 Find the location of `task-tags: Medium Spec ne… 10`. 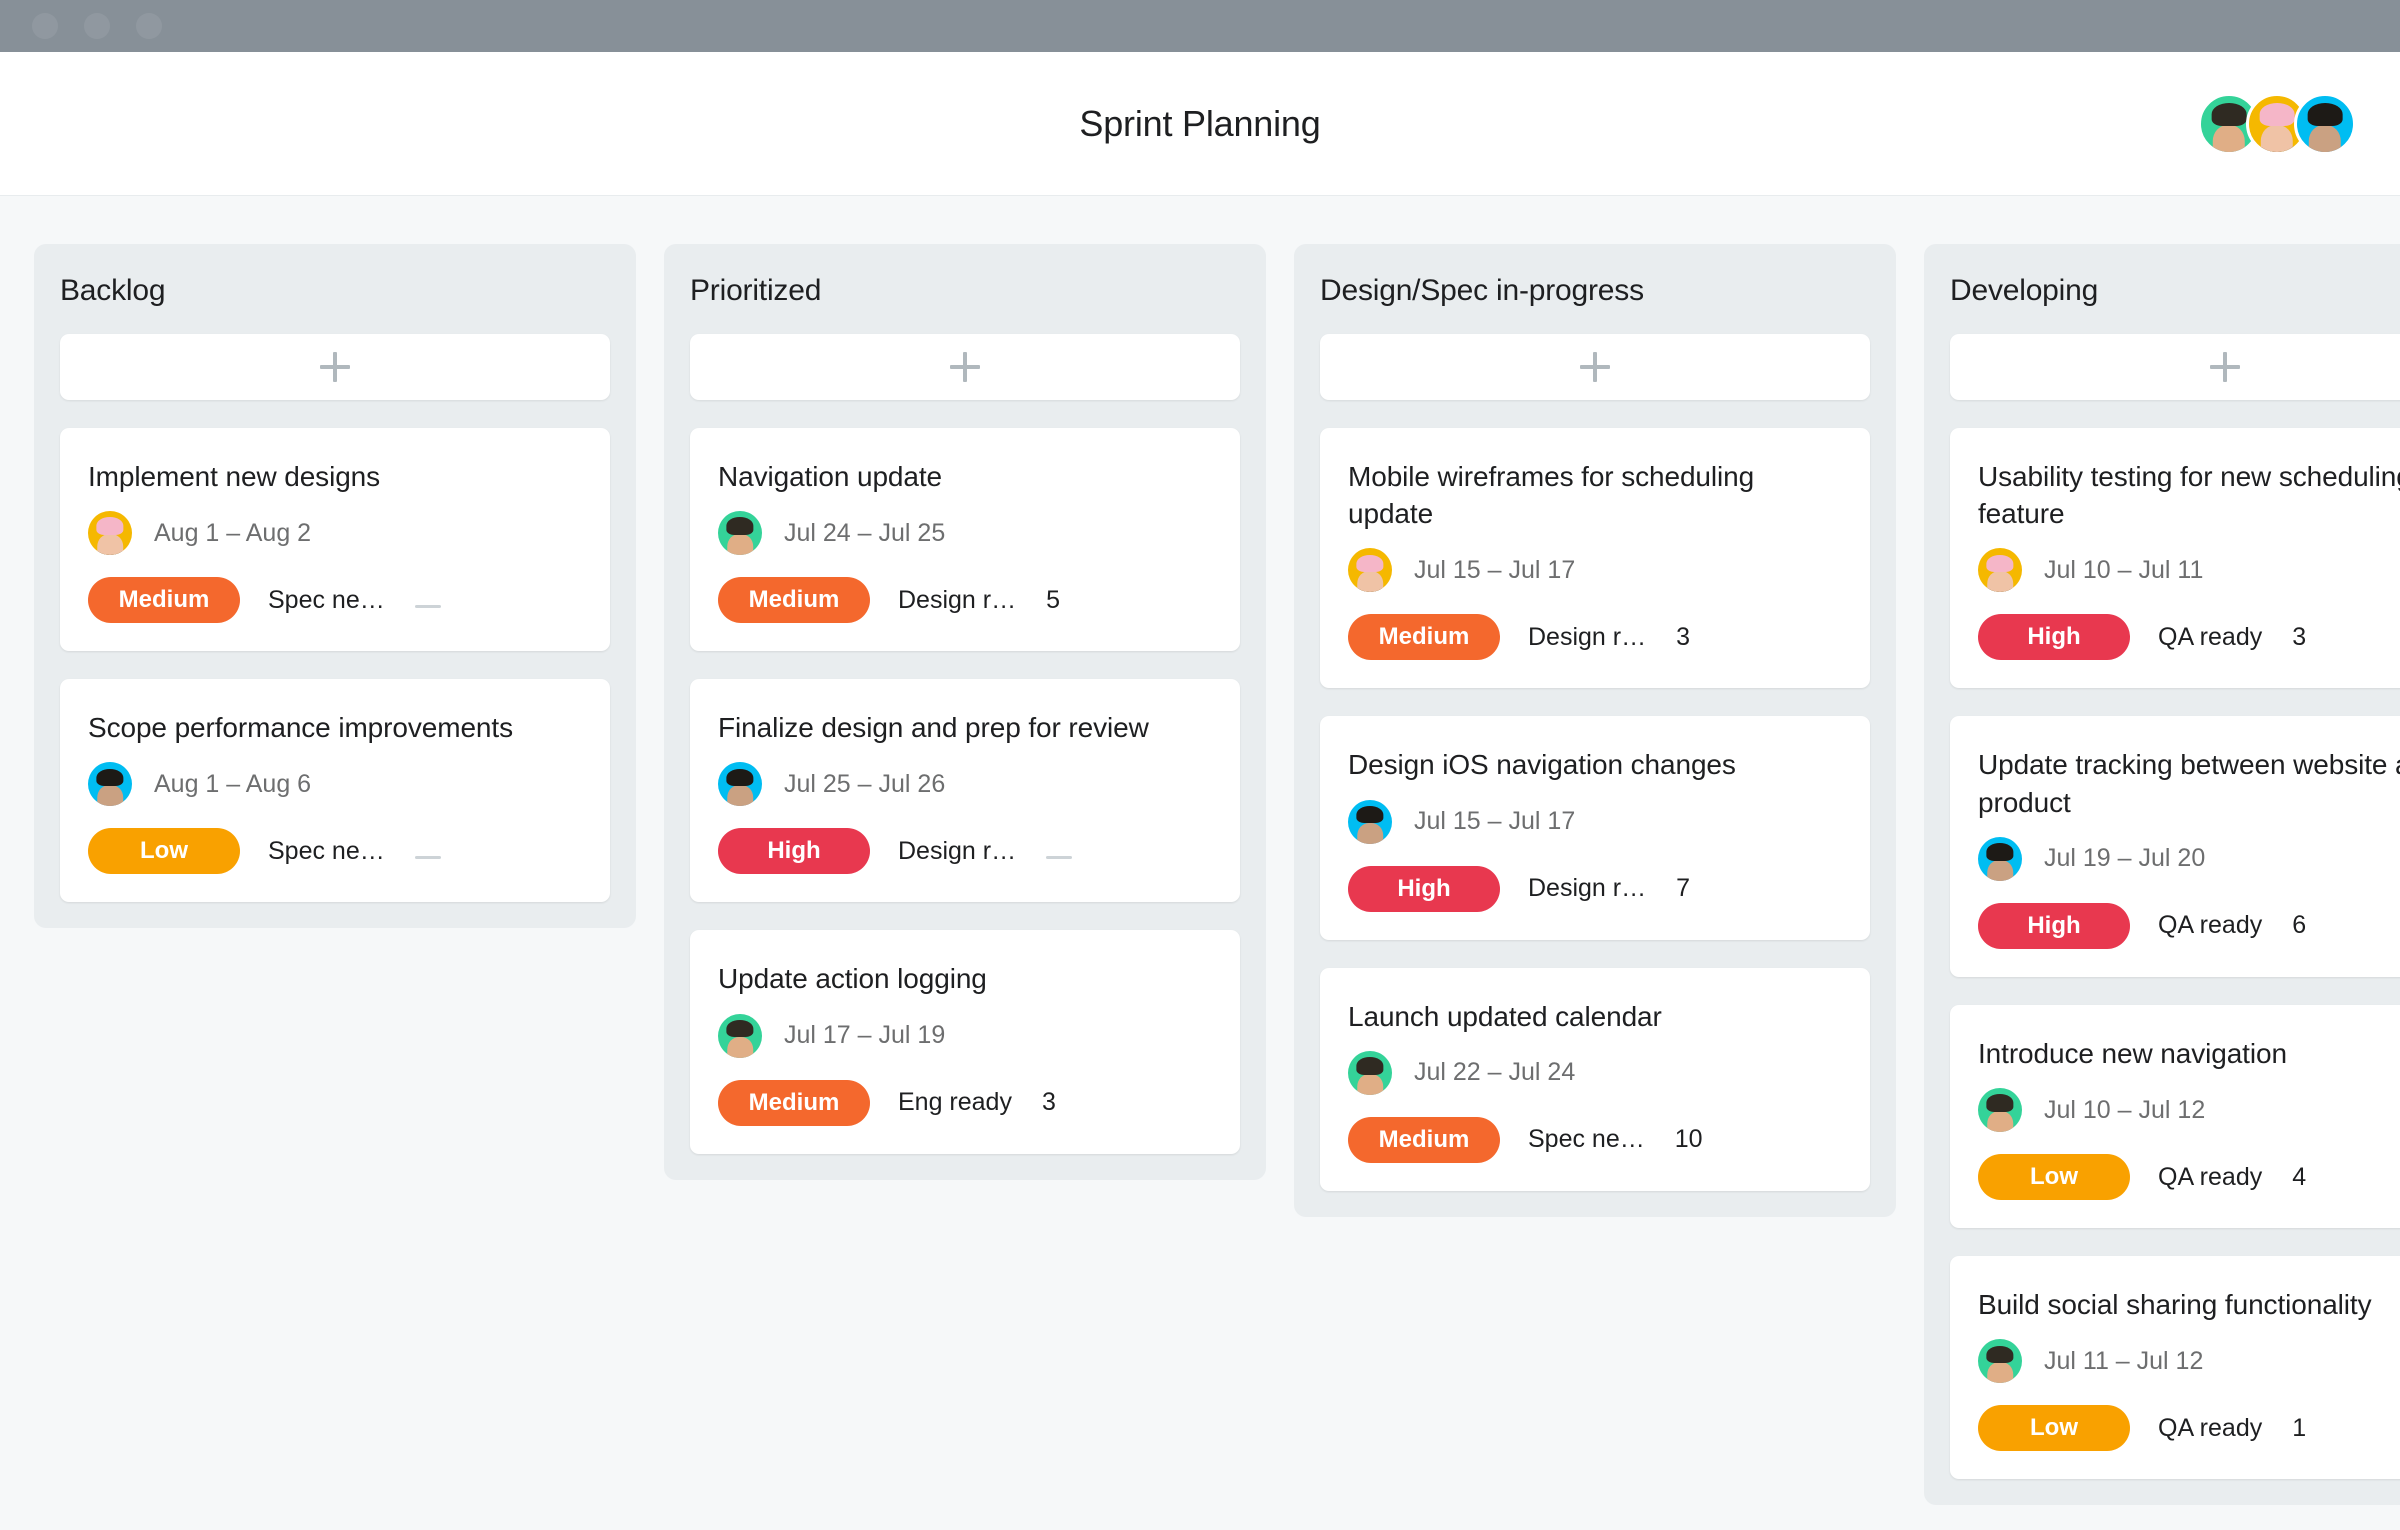

task-tags: Medium Spec ne… 10 is located at coordinates (1595, 1139).